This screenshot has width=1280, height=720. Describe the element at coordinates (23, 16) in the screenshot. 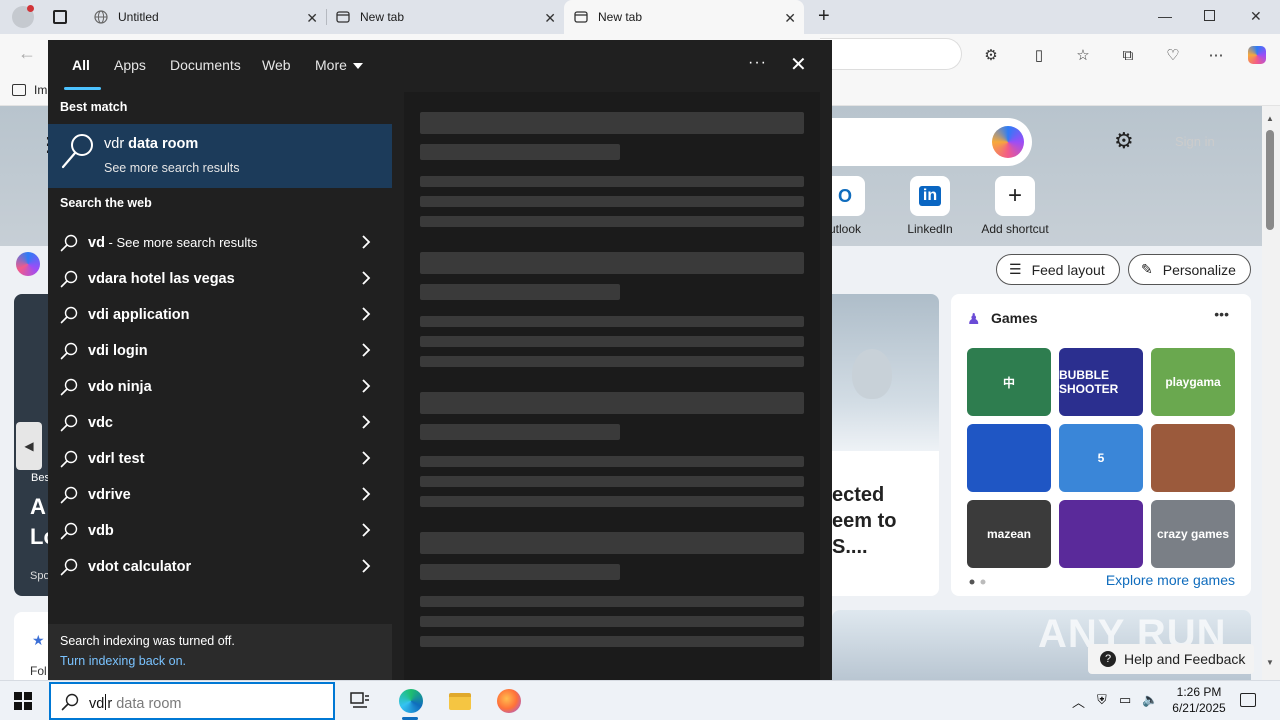

I see `profile-avatar` at that location.